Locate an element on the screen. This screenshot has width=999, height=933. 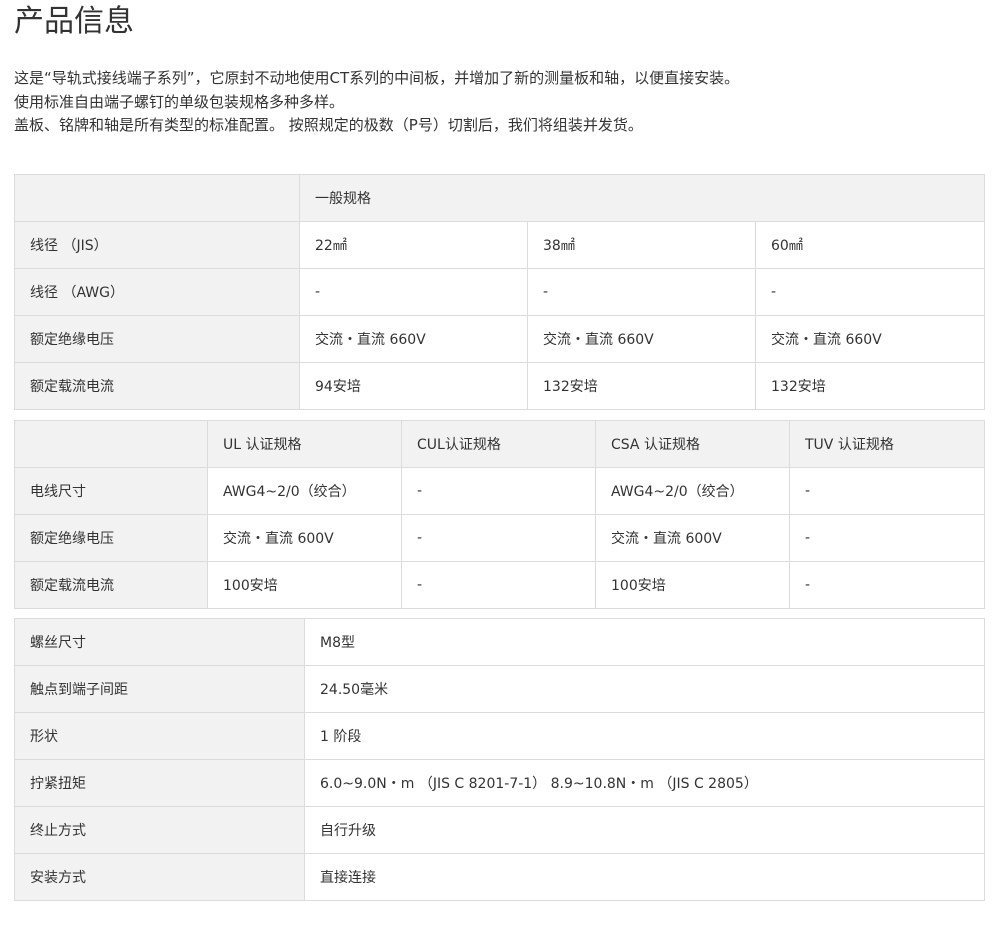
table-row: 触点到端子间距 24.50毫米 is located at coordinates (499, 689).